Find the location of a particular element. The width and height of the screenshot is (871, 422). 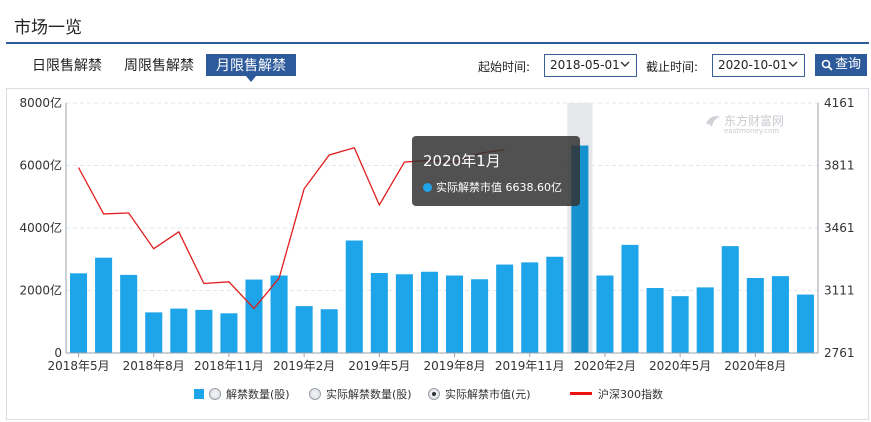

legend-label: 实际解禁数量(股) is located at coordinates (369, 394).